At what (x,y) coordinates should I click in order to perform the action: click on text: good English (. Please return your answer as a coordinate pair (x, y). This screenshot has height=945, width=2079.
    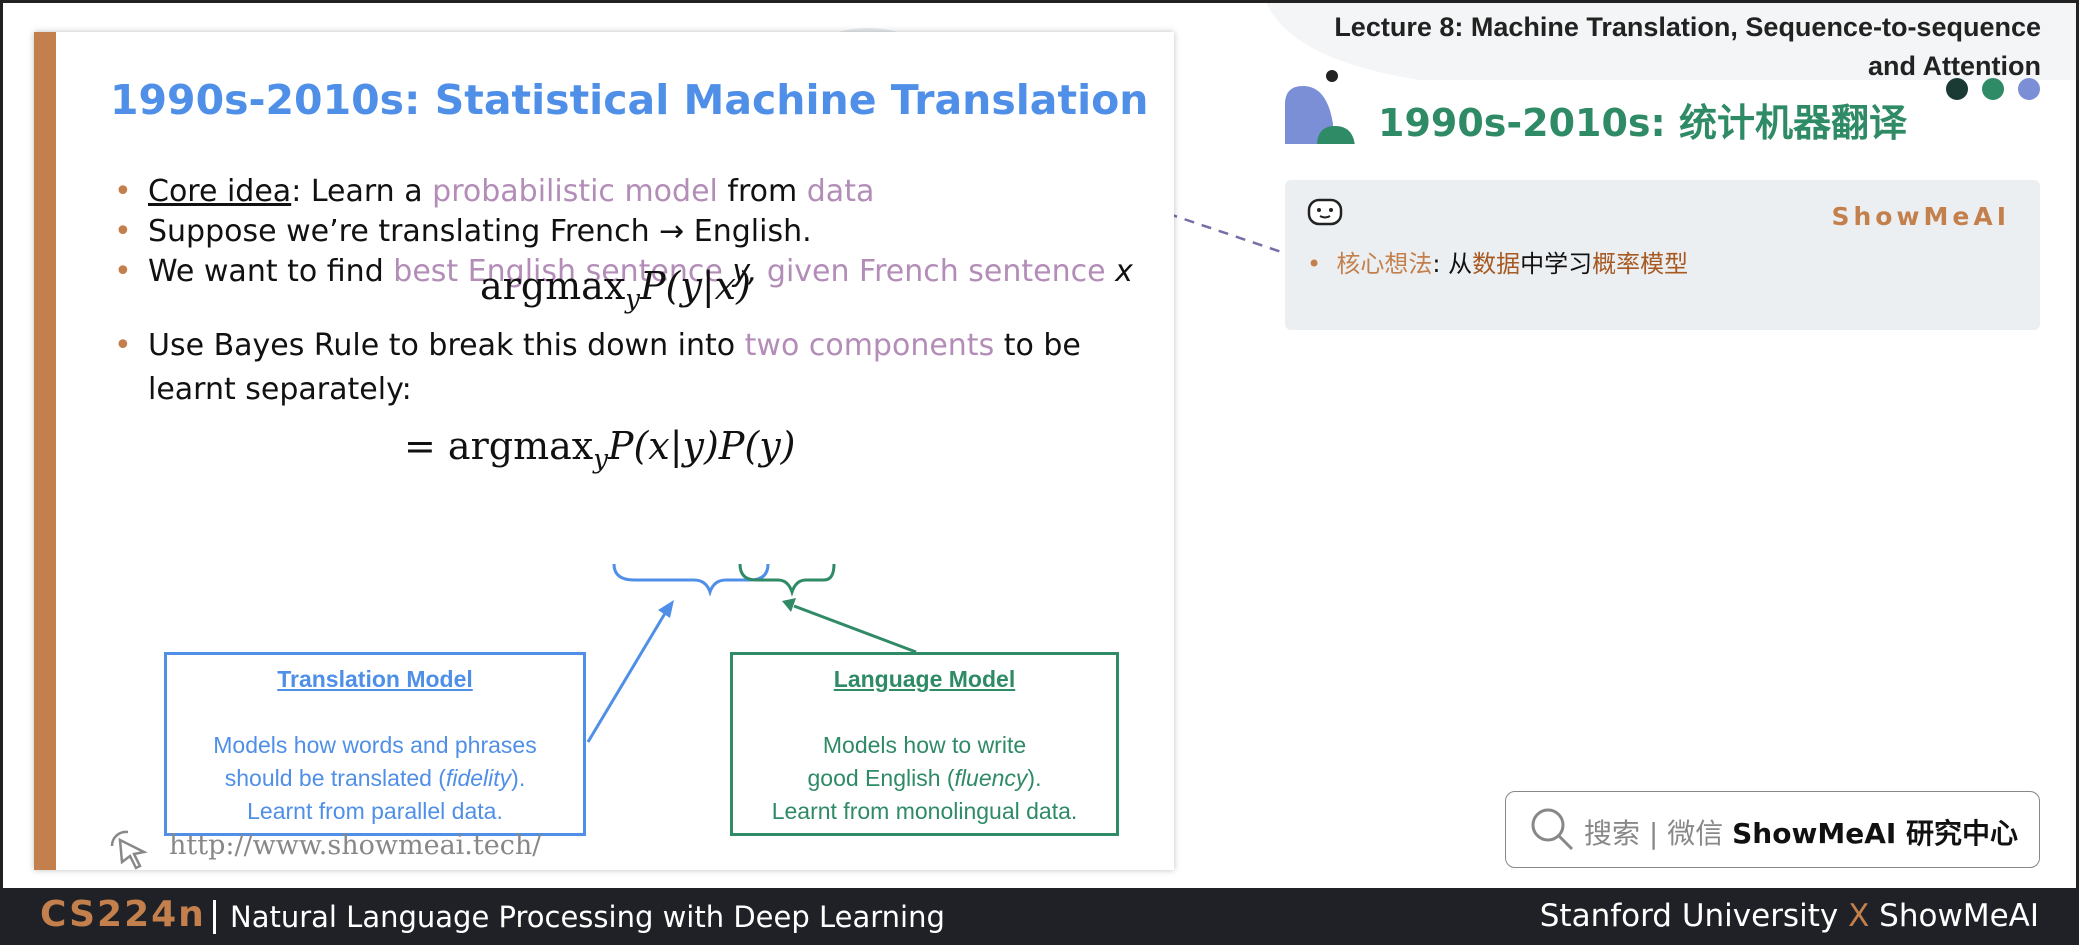
    Looking at the image, I should click on (881, 778).